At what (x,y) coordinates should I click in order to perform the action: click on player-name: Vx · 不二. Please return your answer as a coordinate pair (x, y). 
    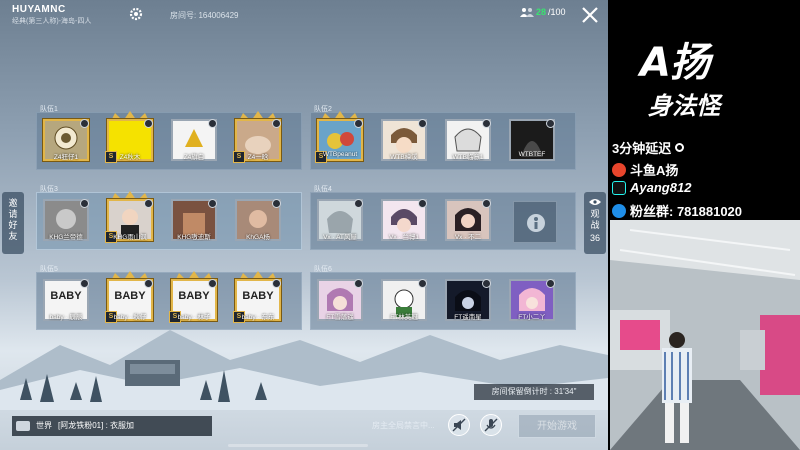
    Looking at the image, I should click on (468, 237).